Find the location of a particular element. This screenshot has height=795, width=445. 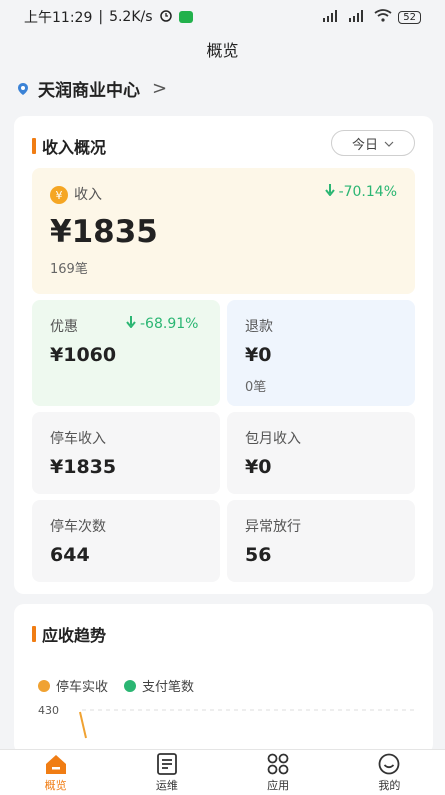

smile-icon is located at coordinates (389, 763).